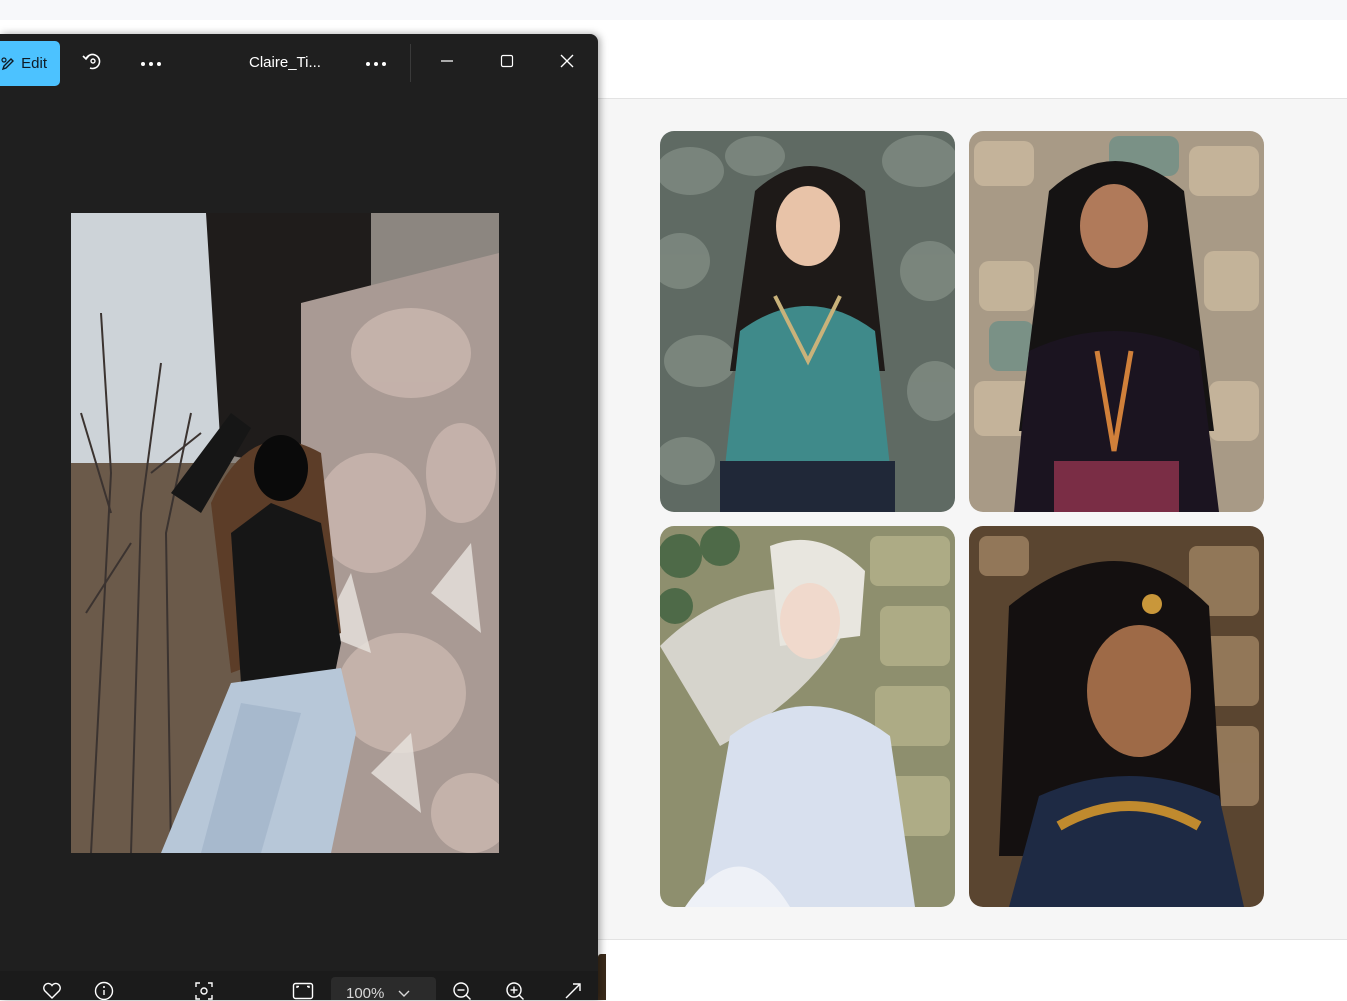 This screenshot has width=1347, height=1001. I want to click on partial-thumbnail, so click(602, 977).